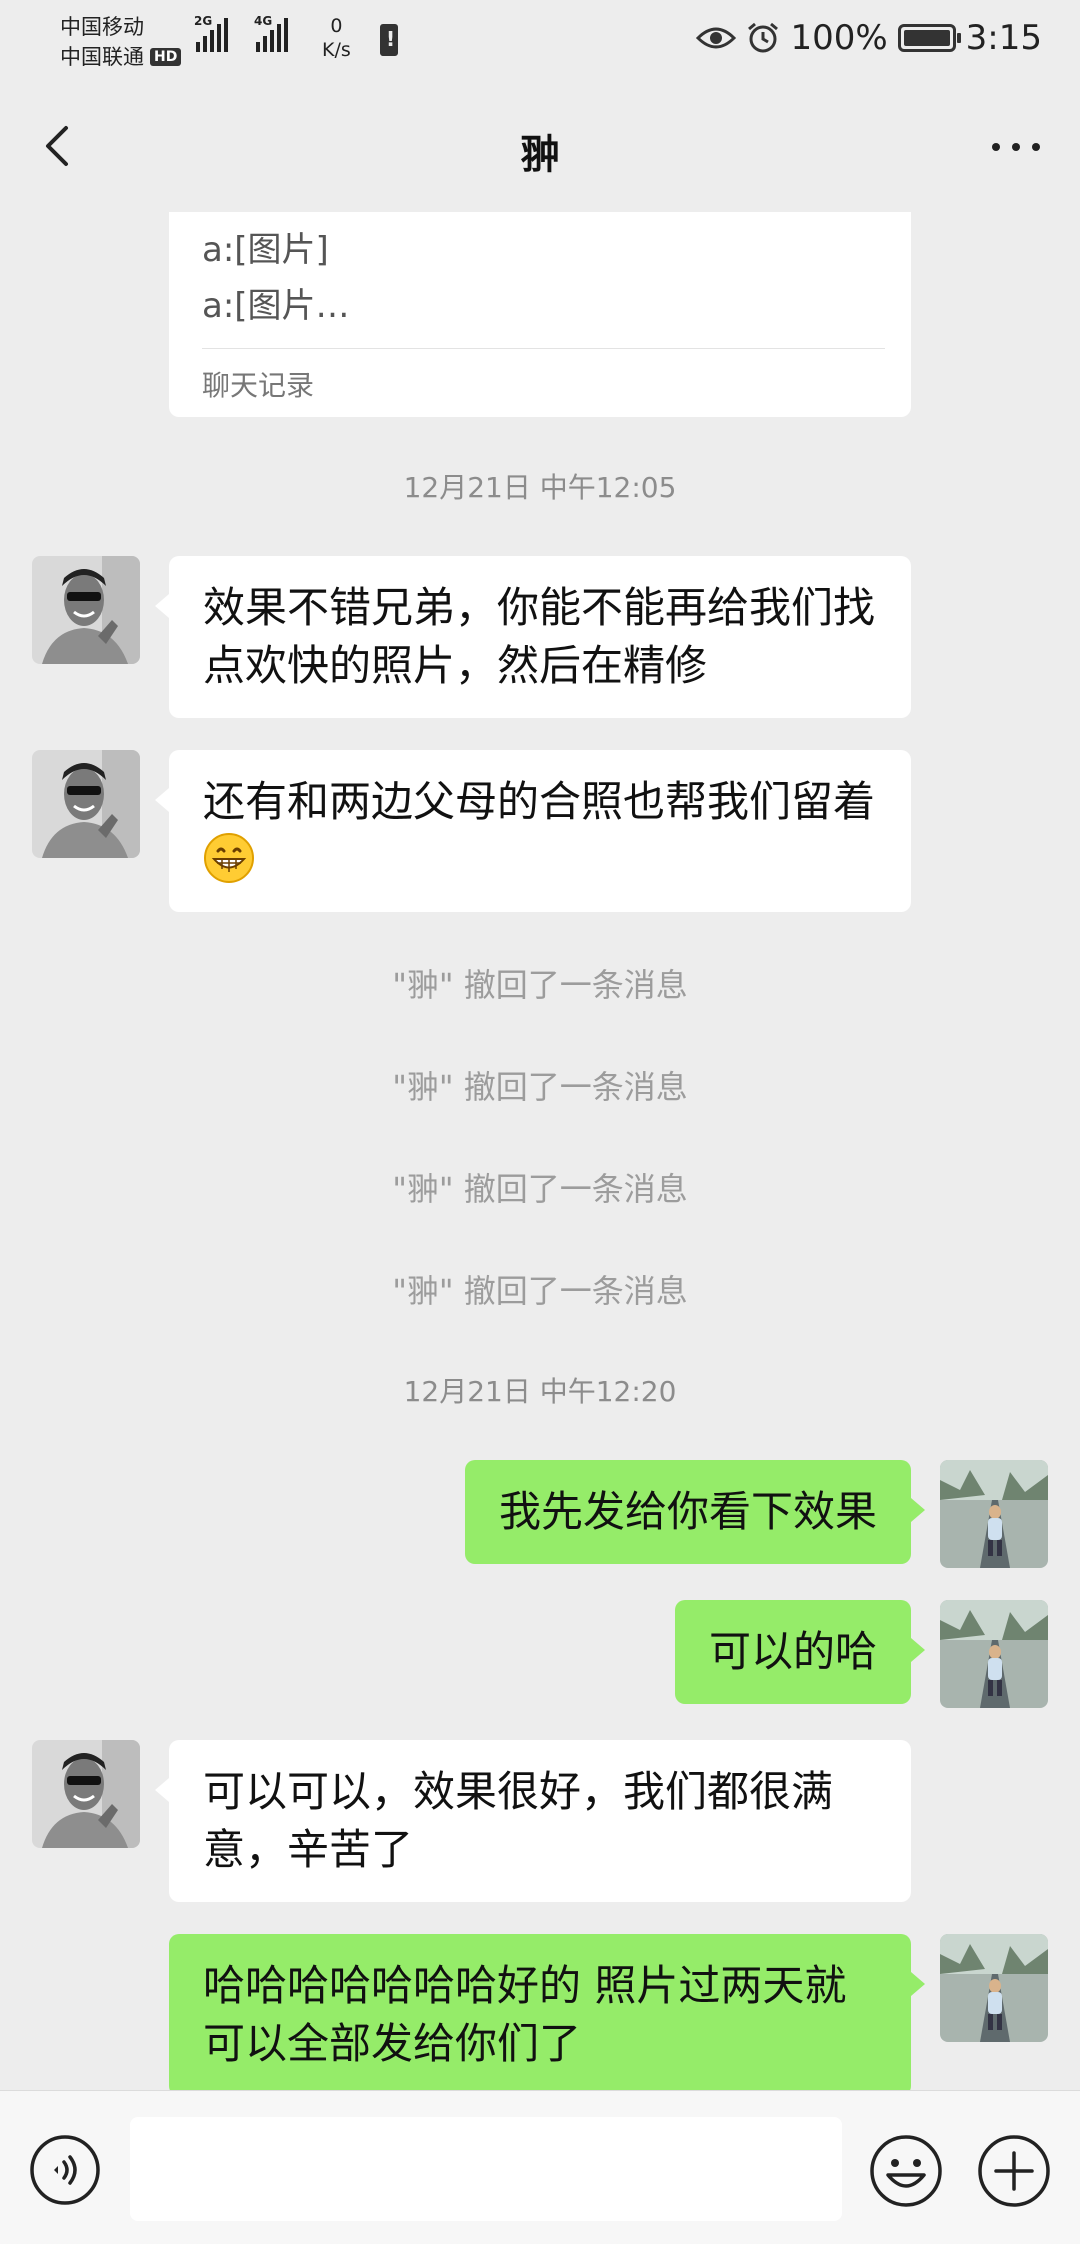 The image size is (1080, 2244). Describe the element at coordinates (839, 38) in the screenshot. I see `battery-percent: 100%` at that location.